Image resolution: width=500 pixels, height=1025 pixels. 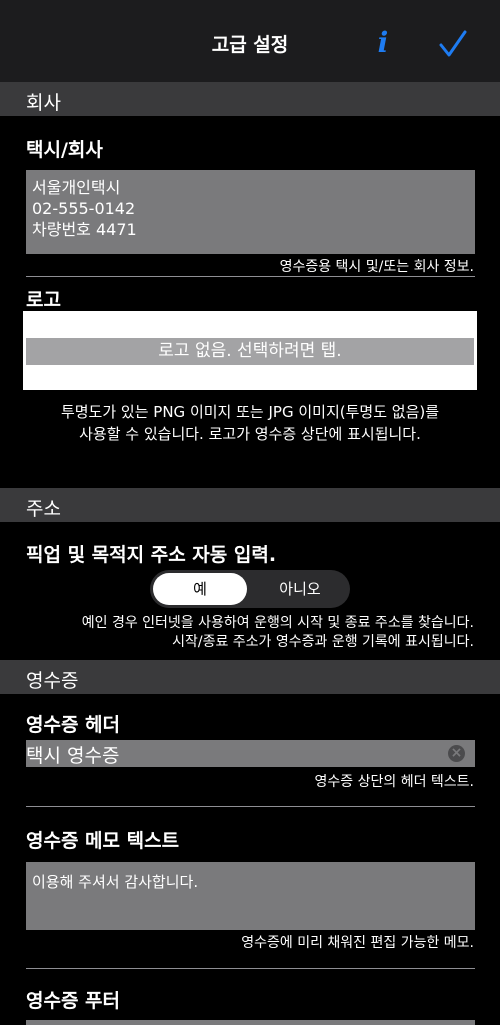 I want to click on taxi-company-textarea: 서울개인택시 02-555-0142 차량번호 4471, so click(x=250, y=212).